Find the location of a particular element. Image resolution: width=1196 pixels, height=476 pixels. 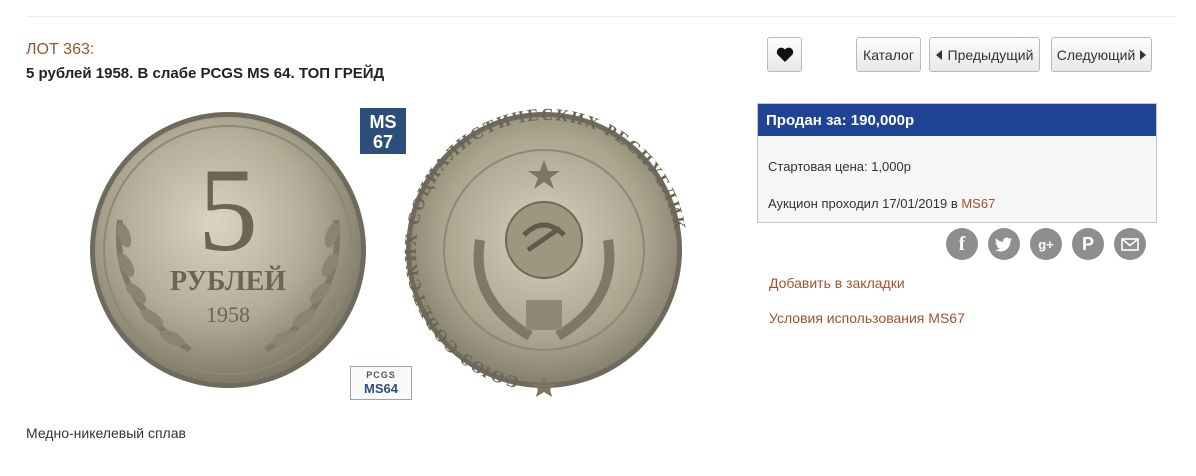

top-divider is located at coordinates (601, 16).